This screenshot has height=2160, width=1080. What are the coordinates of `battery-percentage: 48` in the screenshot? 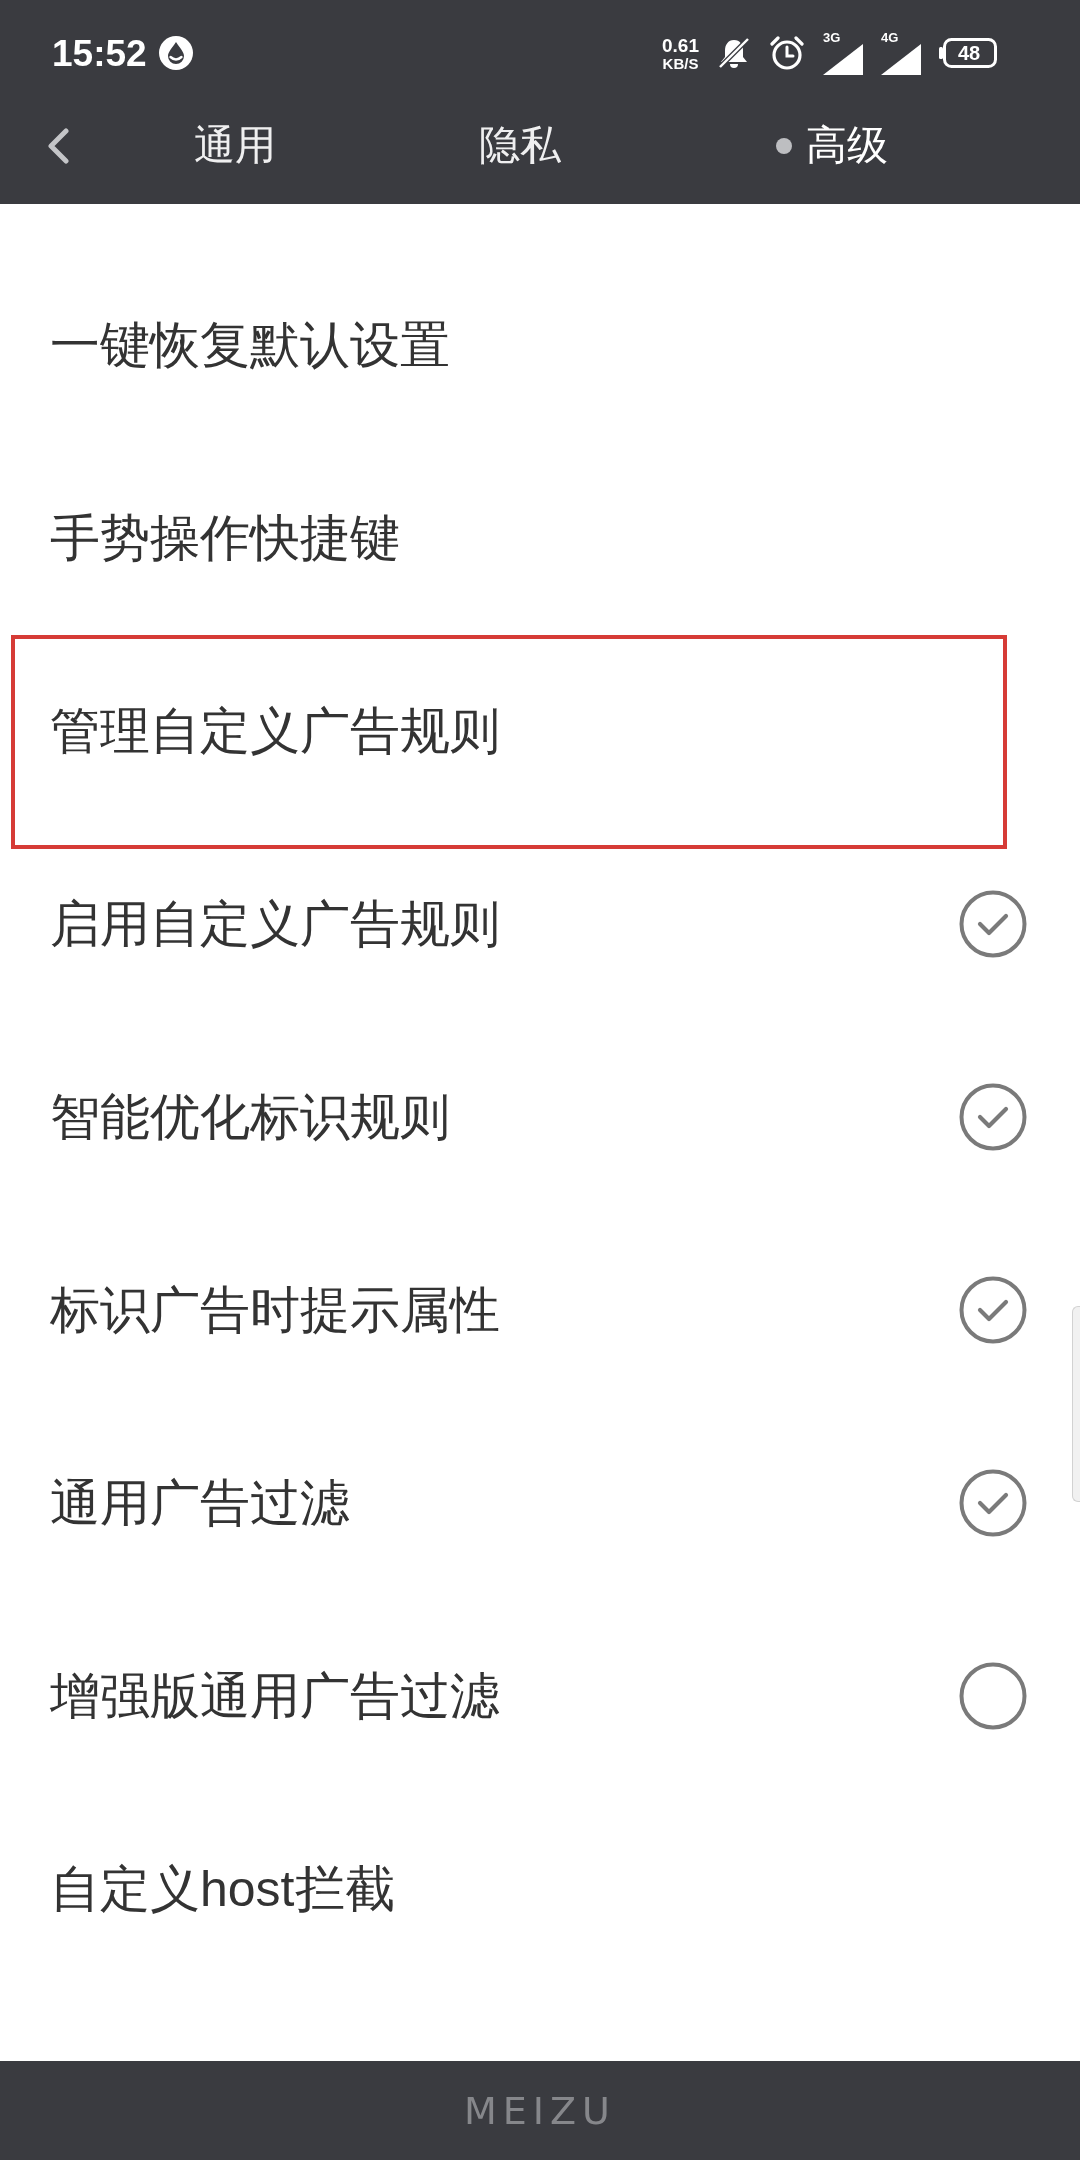 It's located at (969, 53).